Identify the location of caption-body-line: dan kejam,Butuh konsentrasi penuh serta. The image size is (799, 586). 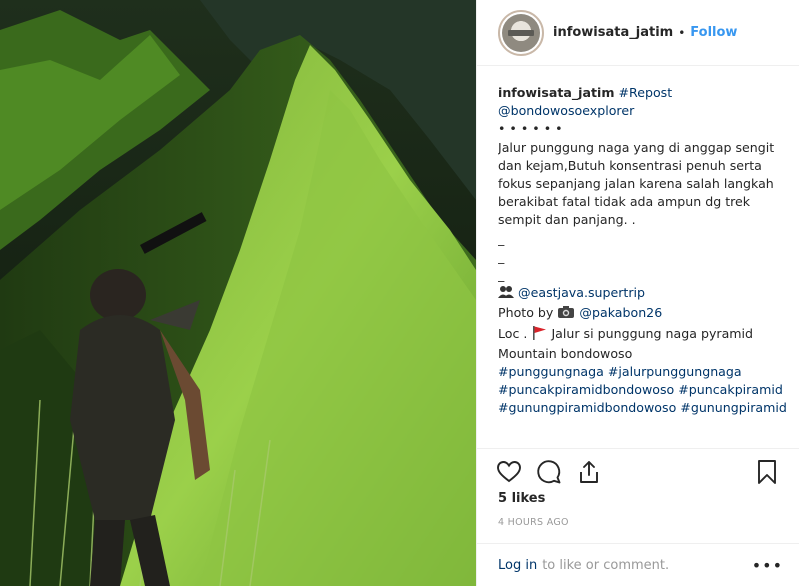
(630, 165).